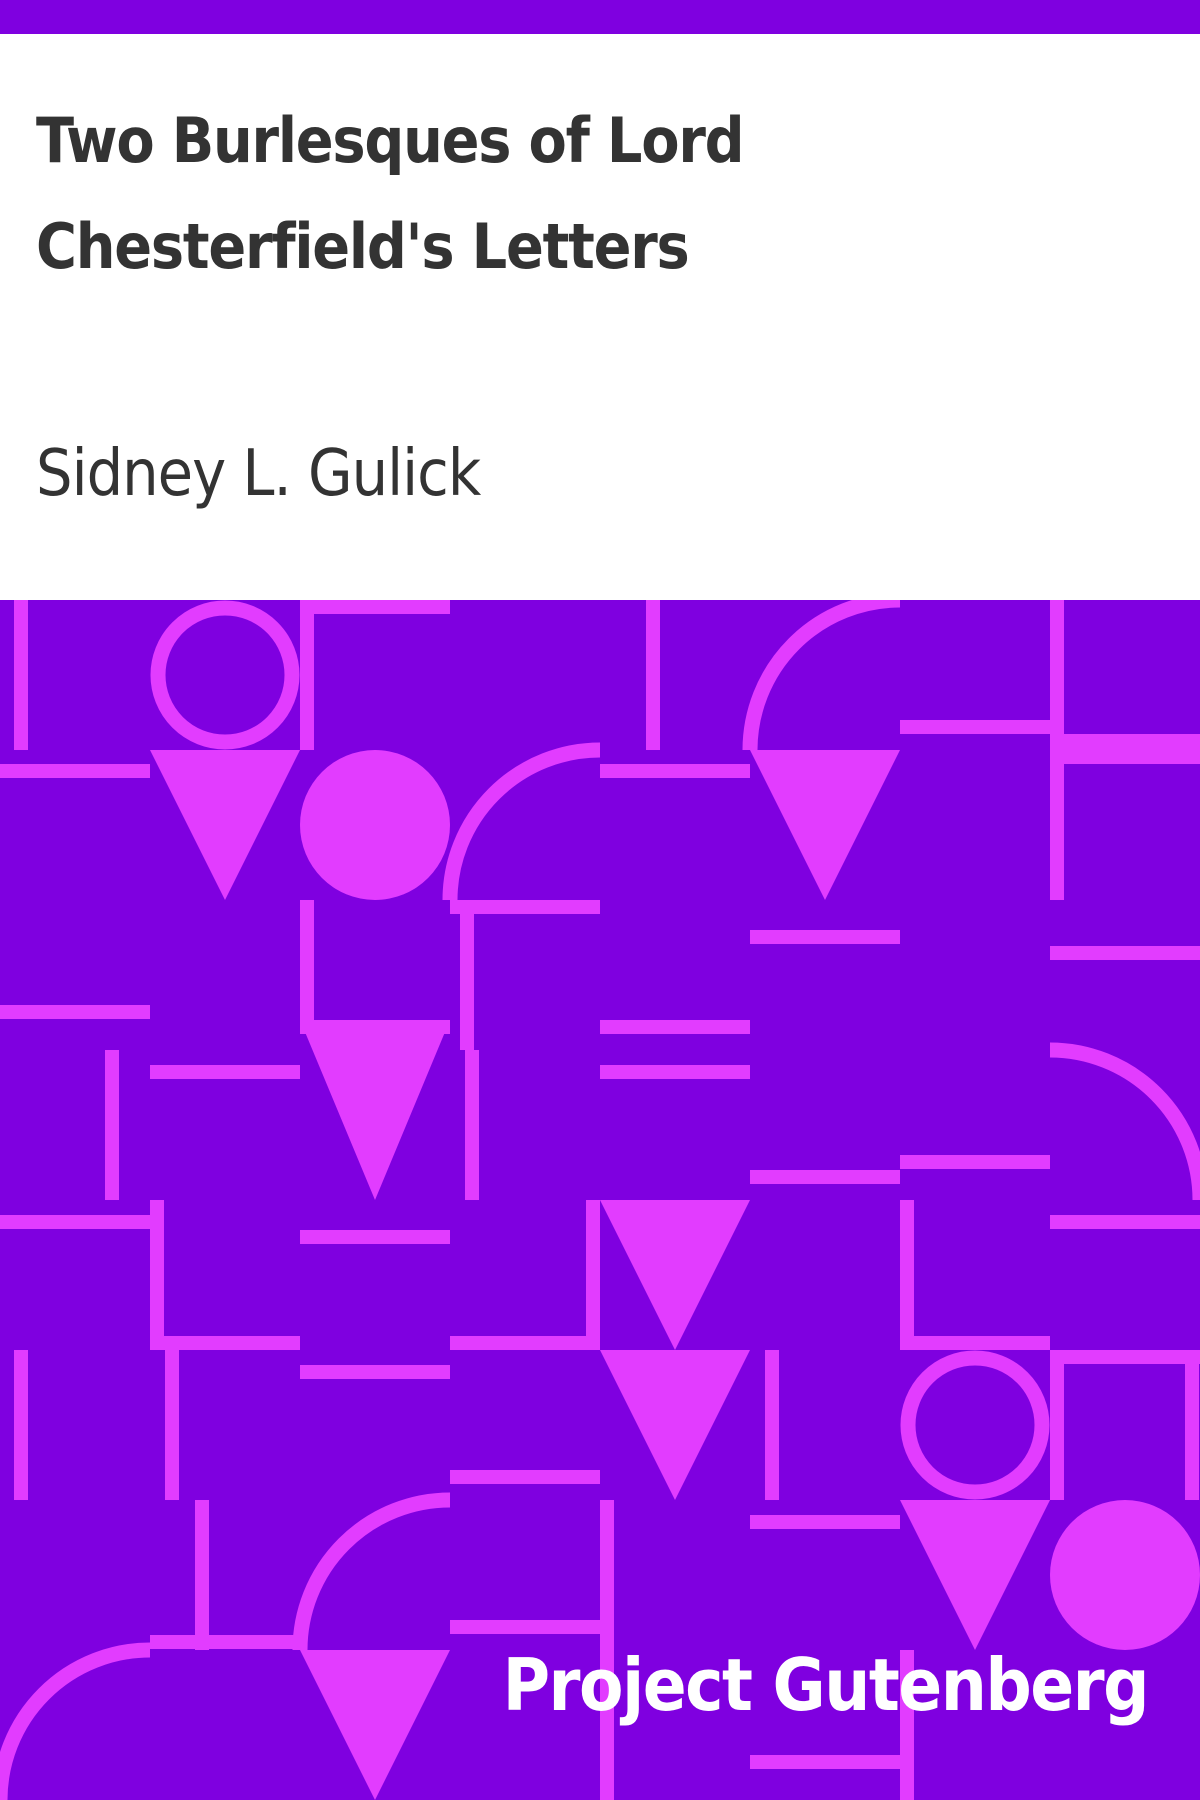  I want to click on book-author: Sidney L. Gulick, so click(258, 474).